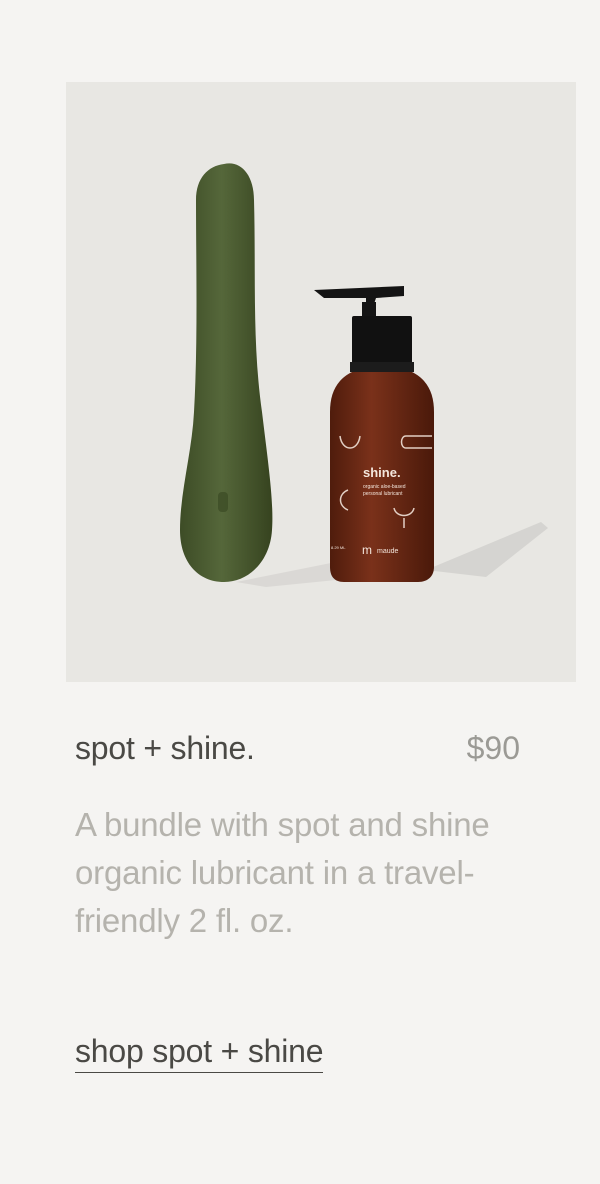 The width and height of the screenshot is (600, 1184). What do you see at coordinates (199, 1053) in the screenshot?
I see `shop-spot-shine-link: shop spot + shine` at bounding box center [199, 1053].